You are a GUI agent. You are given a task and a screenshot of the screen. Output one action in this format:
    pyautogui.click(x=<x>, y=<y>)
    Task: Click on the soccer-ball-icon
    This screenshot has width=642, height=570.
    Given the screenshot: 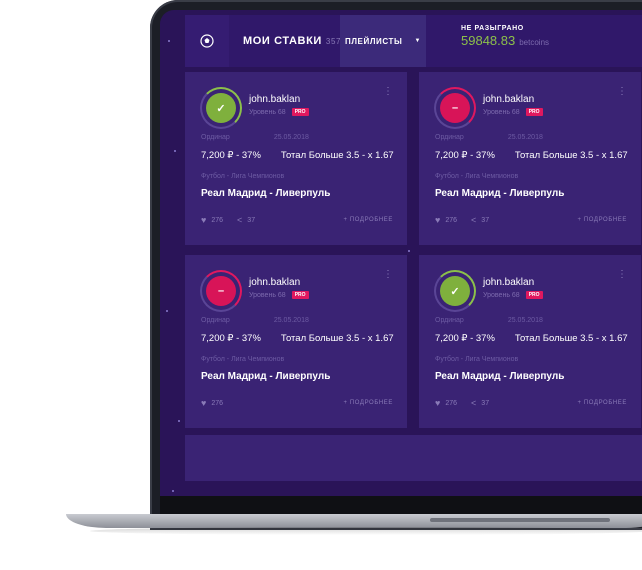 What is the action you would take?
    pyautogui.click(x=207, y=41)
    